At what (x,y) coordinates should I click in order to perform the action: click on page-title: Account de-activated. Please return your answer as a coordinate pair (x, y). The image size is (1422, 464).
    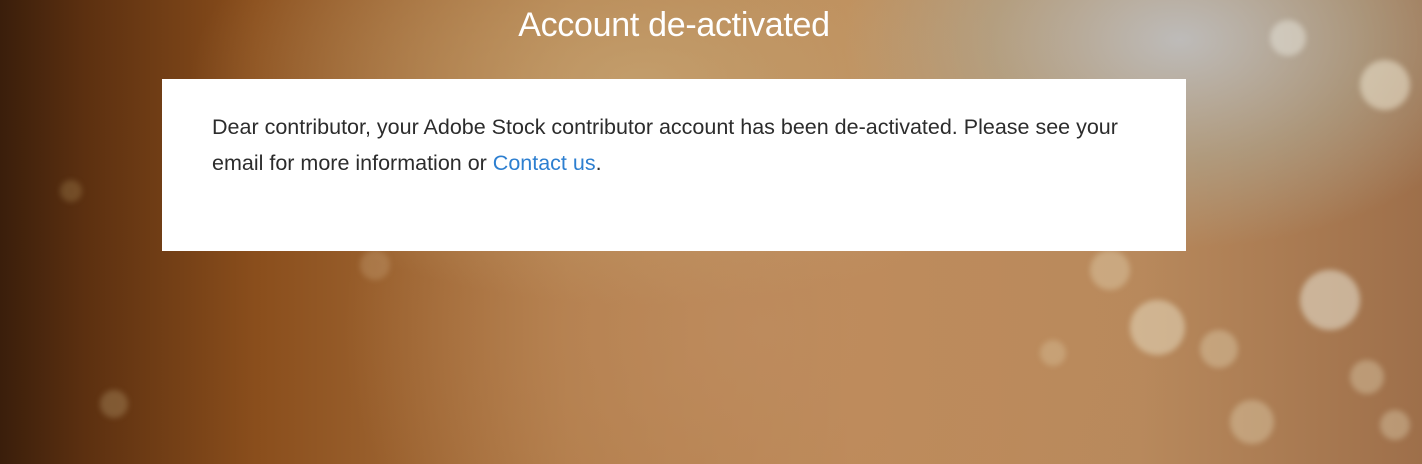
    Looking at the image, I should click on (674, 25).